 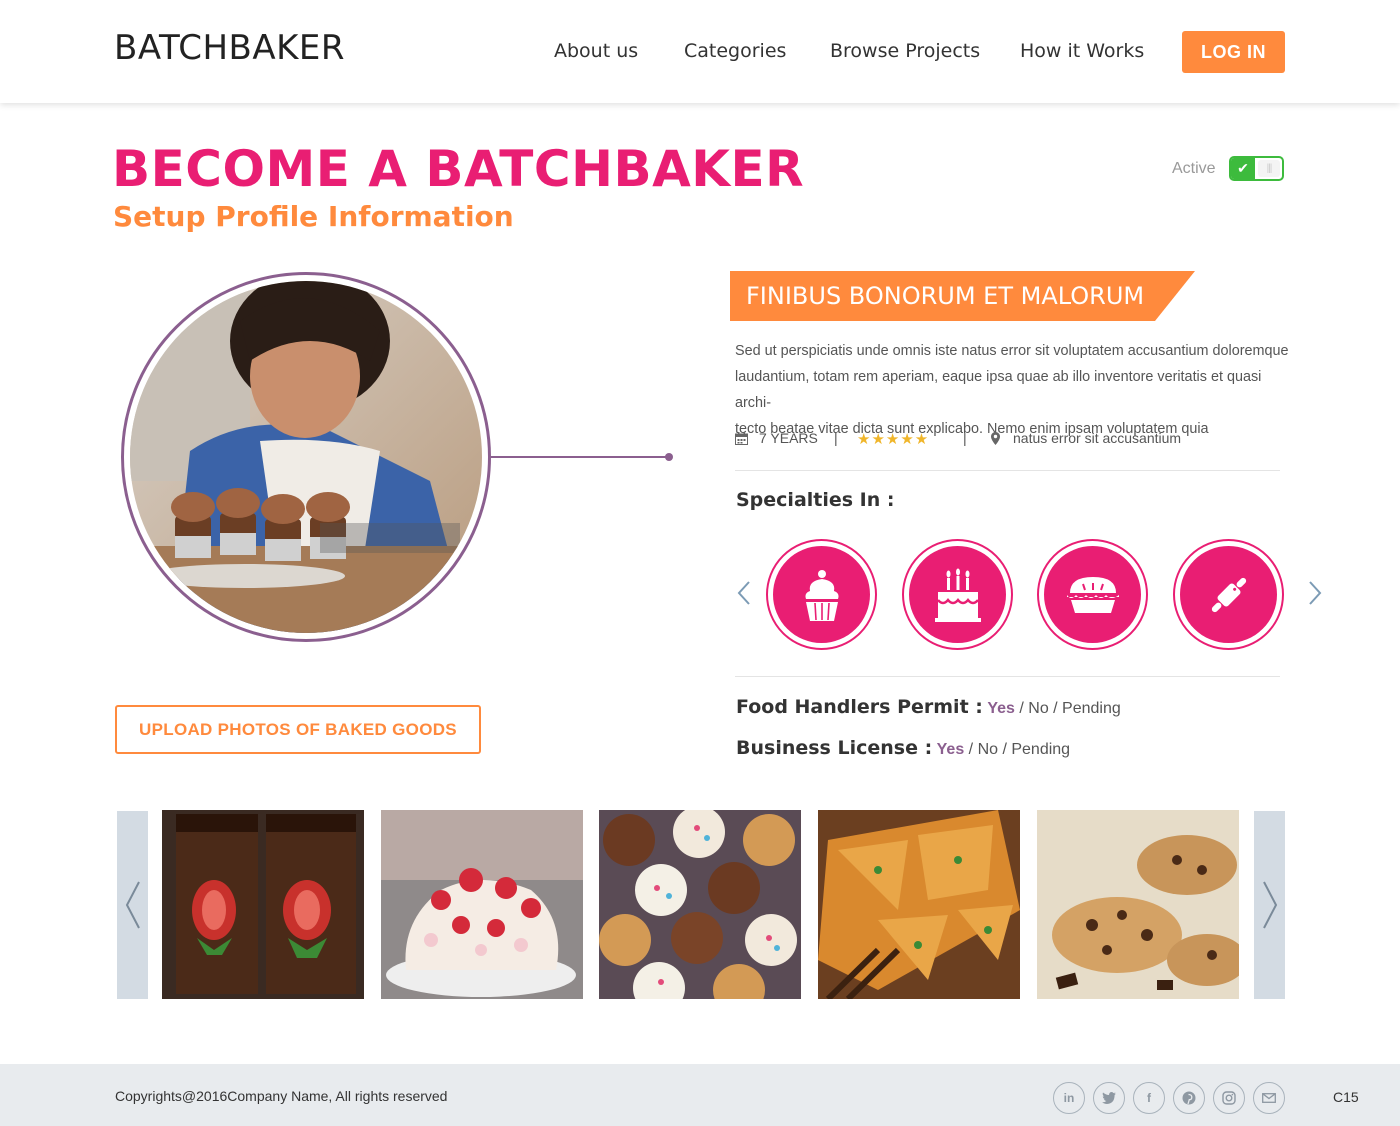 What do you see at coordinates (945, 296) in the screenshot?
I see `profile-heading: FINIBUS BONORUM ET MALORUM` at bounding box center [945, 296].